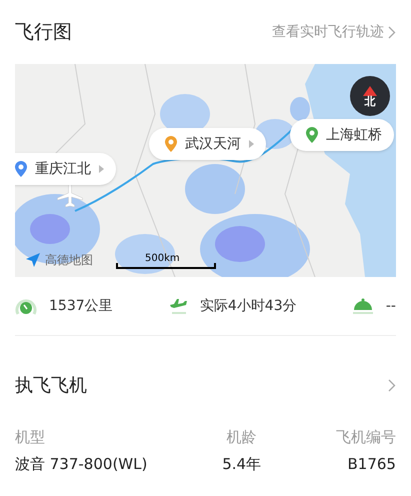  What do you see at coordinates (372, 464) in the screenshot?
I see `field-value: B1765` at bounding box center [372, 464].